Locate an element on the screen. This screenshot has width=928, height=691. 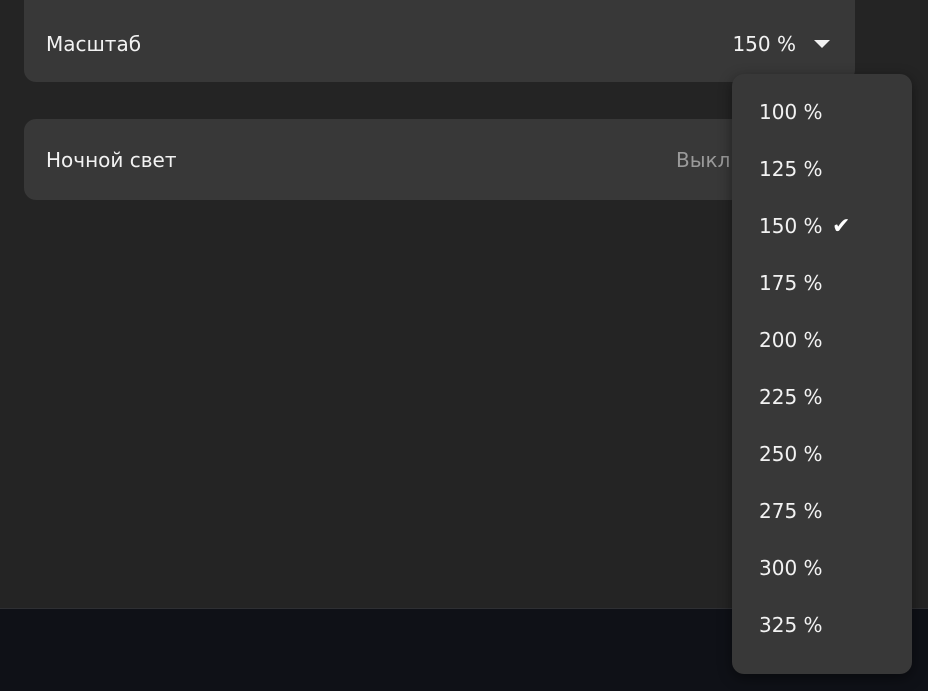
scale-option-label: 200 % is located at coordinates (791, 340).